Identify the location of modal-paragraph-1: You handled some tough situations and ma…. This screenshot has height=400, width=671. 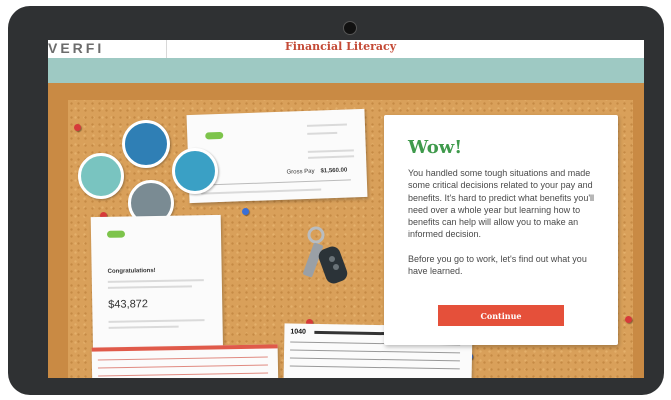
(501, 204).